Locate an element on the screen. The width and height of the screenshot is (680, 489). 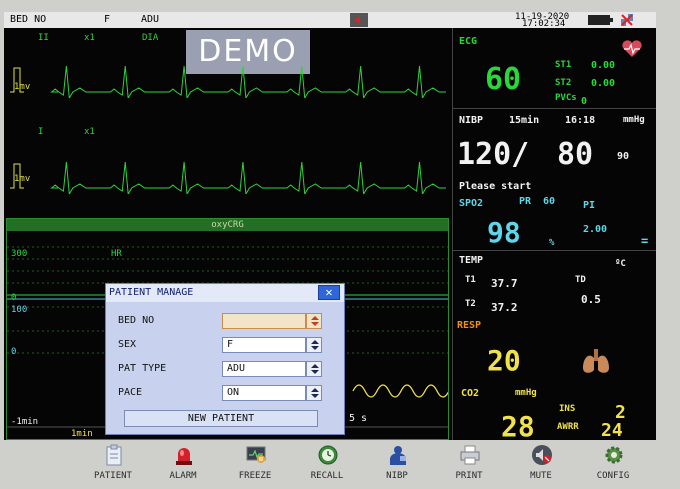
temp-unit: ºC is located at coordinates (620, 264).